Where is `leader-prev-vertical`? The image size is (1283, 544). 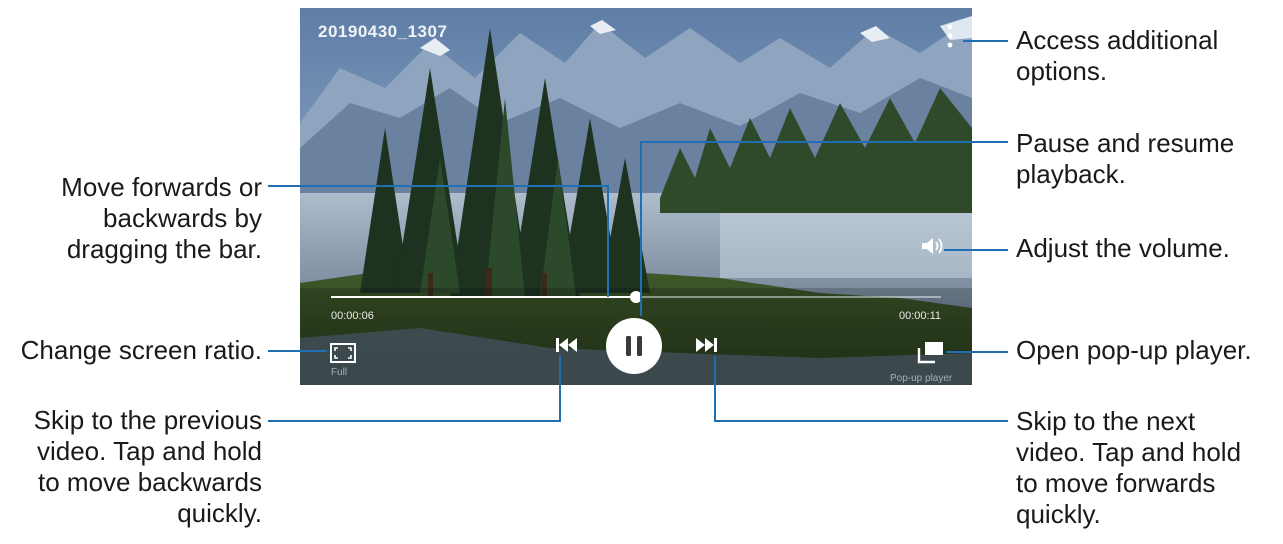 leader-prev-vertical is located at coordinates (560, 389).